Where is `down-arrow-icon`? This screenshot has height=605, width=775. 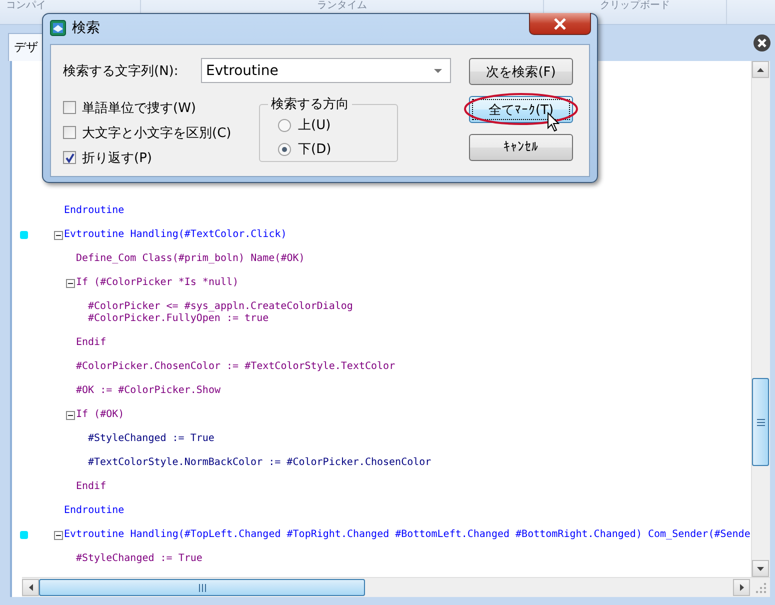 down-arrow-icon is located at coordinates (760, 568).